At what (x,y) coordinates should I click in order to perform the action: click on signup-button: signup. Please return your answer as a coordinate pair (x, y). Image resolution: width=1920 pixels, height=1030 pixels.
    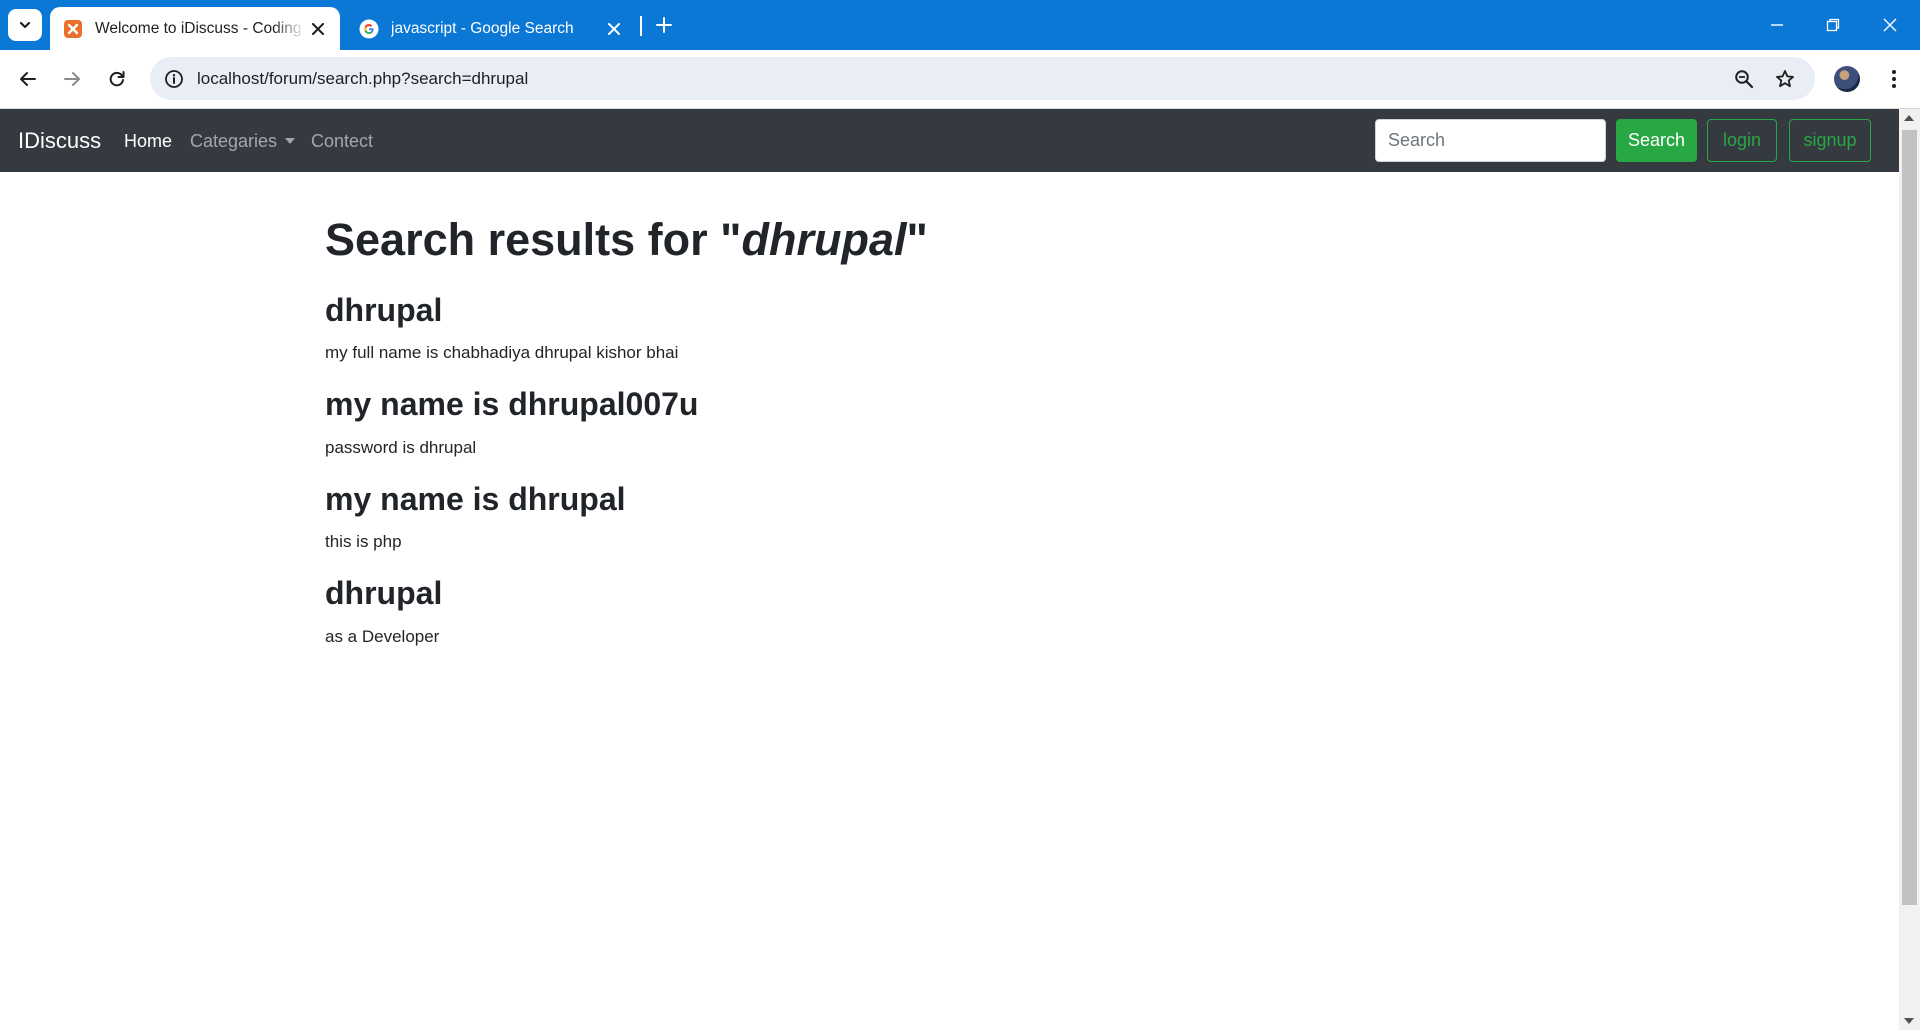
    Looking at the image, I should click on (1830, 140).